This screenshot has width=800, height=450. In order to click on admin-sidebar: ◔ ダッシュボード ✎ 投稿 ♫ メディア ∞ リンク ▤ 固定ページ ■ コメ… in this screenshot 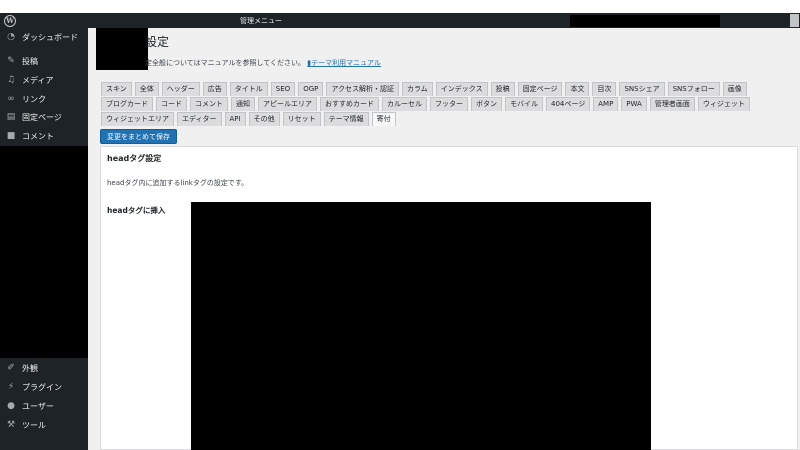, I will do `click(44, 239)`.